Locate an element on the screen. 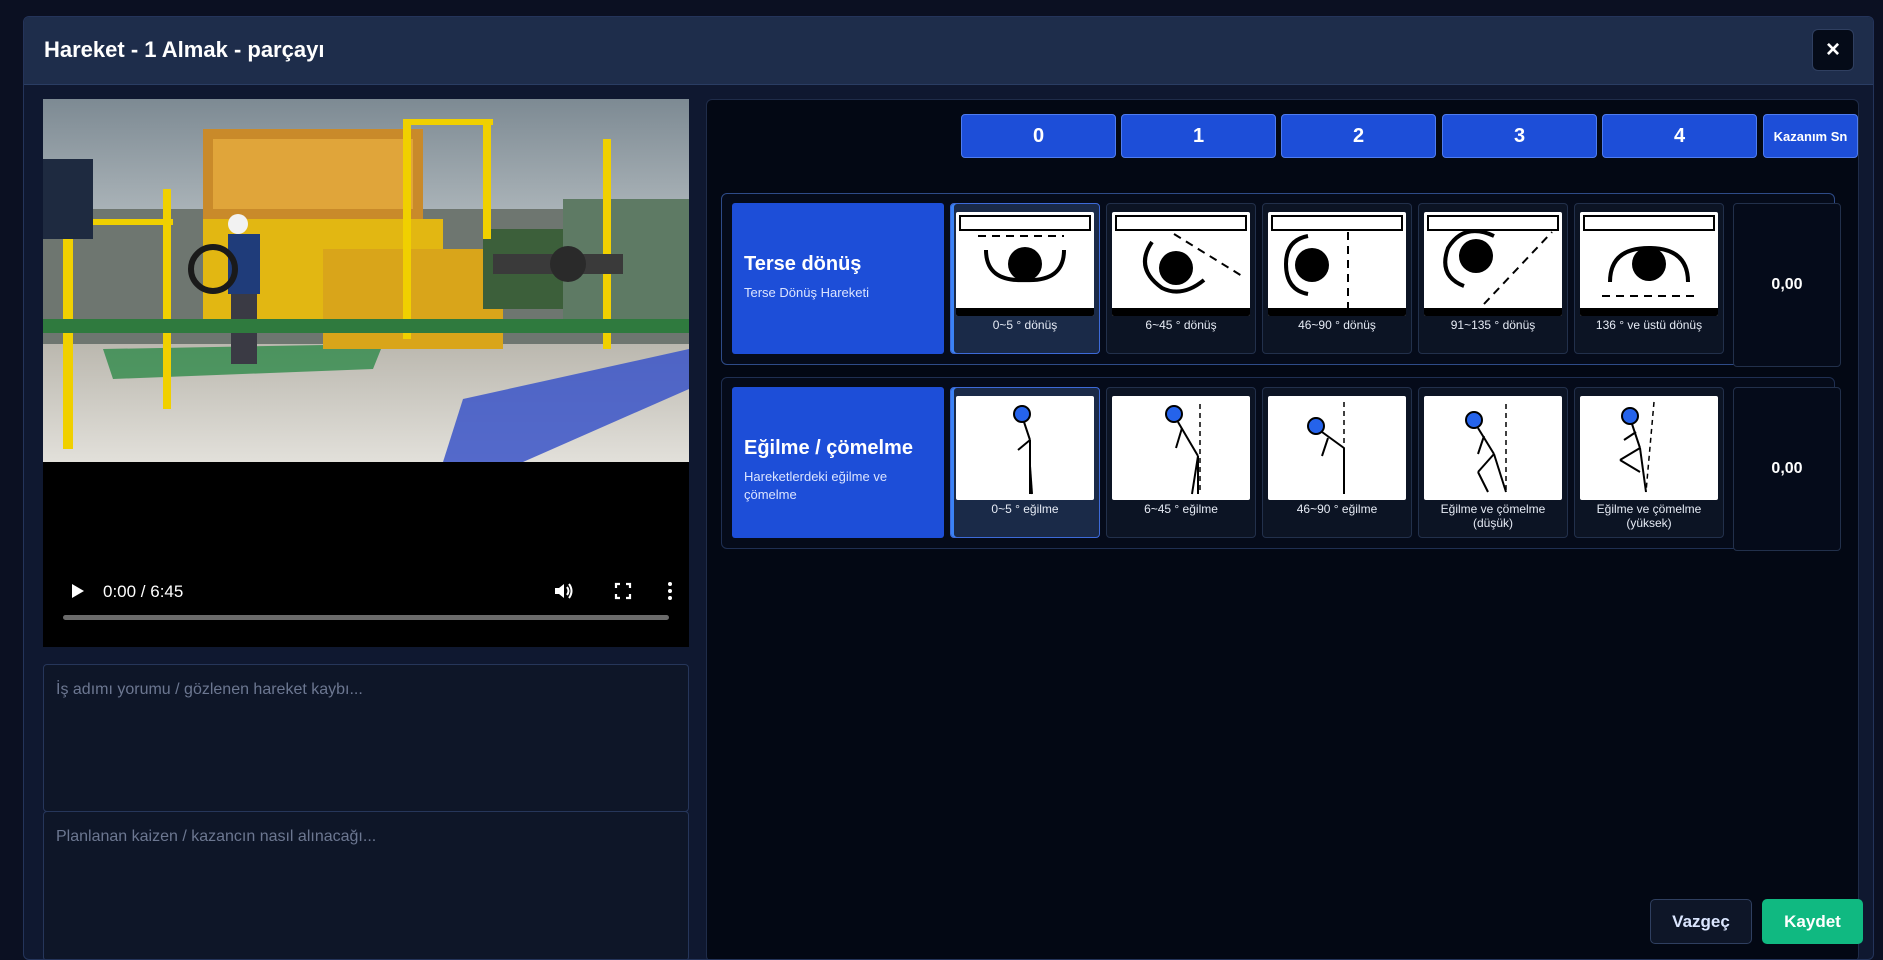  step-comment-input is located at coordinates (366, 738).